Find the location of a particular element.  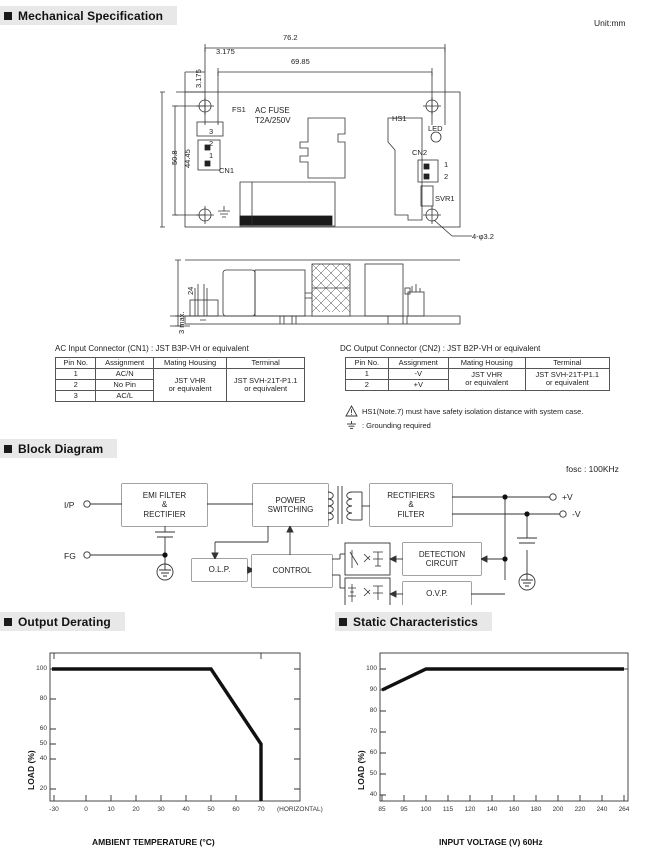

derating-ytick-20: 20 is located at coordinates (43, 788).